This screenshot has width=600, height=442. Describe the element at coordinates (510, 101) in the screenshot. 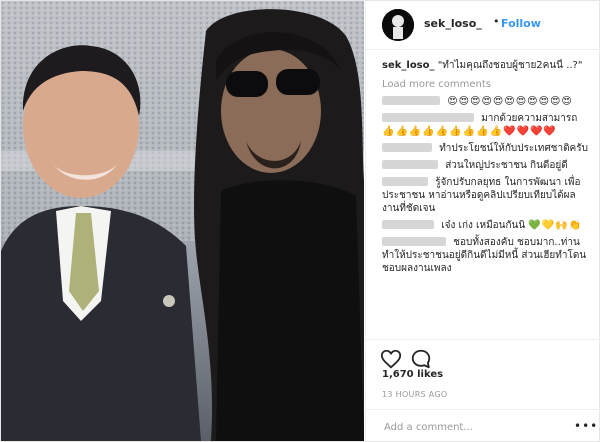

I see `comment-emoji: 😍😍😍😍😍😍😍😍😍😍😍` at that location.